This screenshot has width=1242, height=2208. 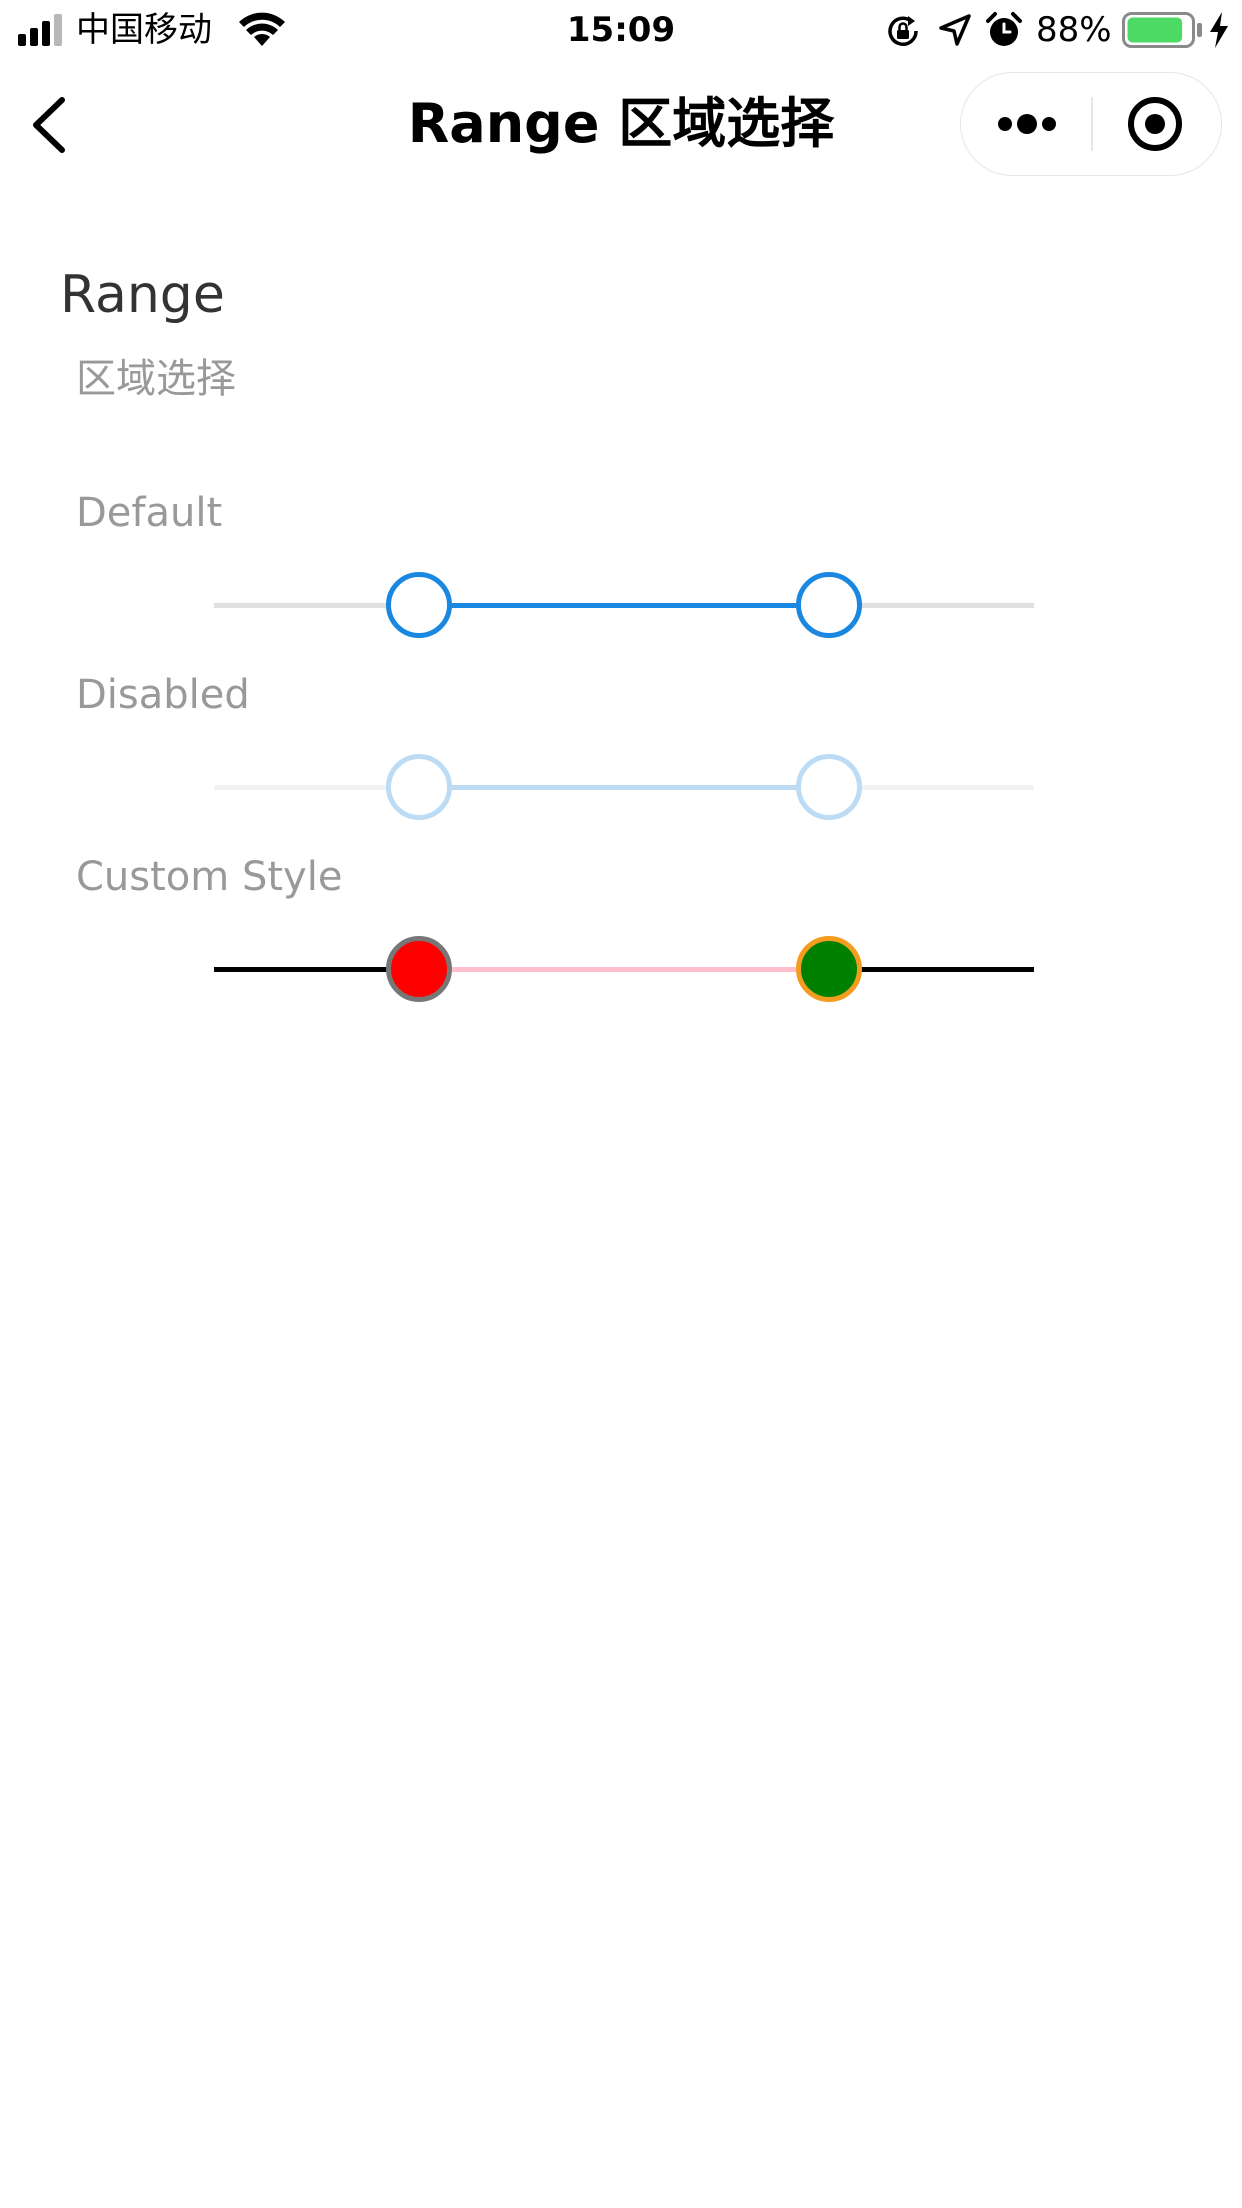 What do you see at coordinates (955, 30) in the screenshot?
I see `location-icon` at bounding box center [955, 30].